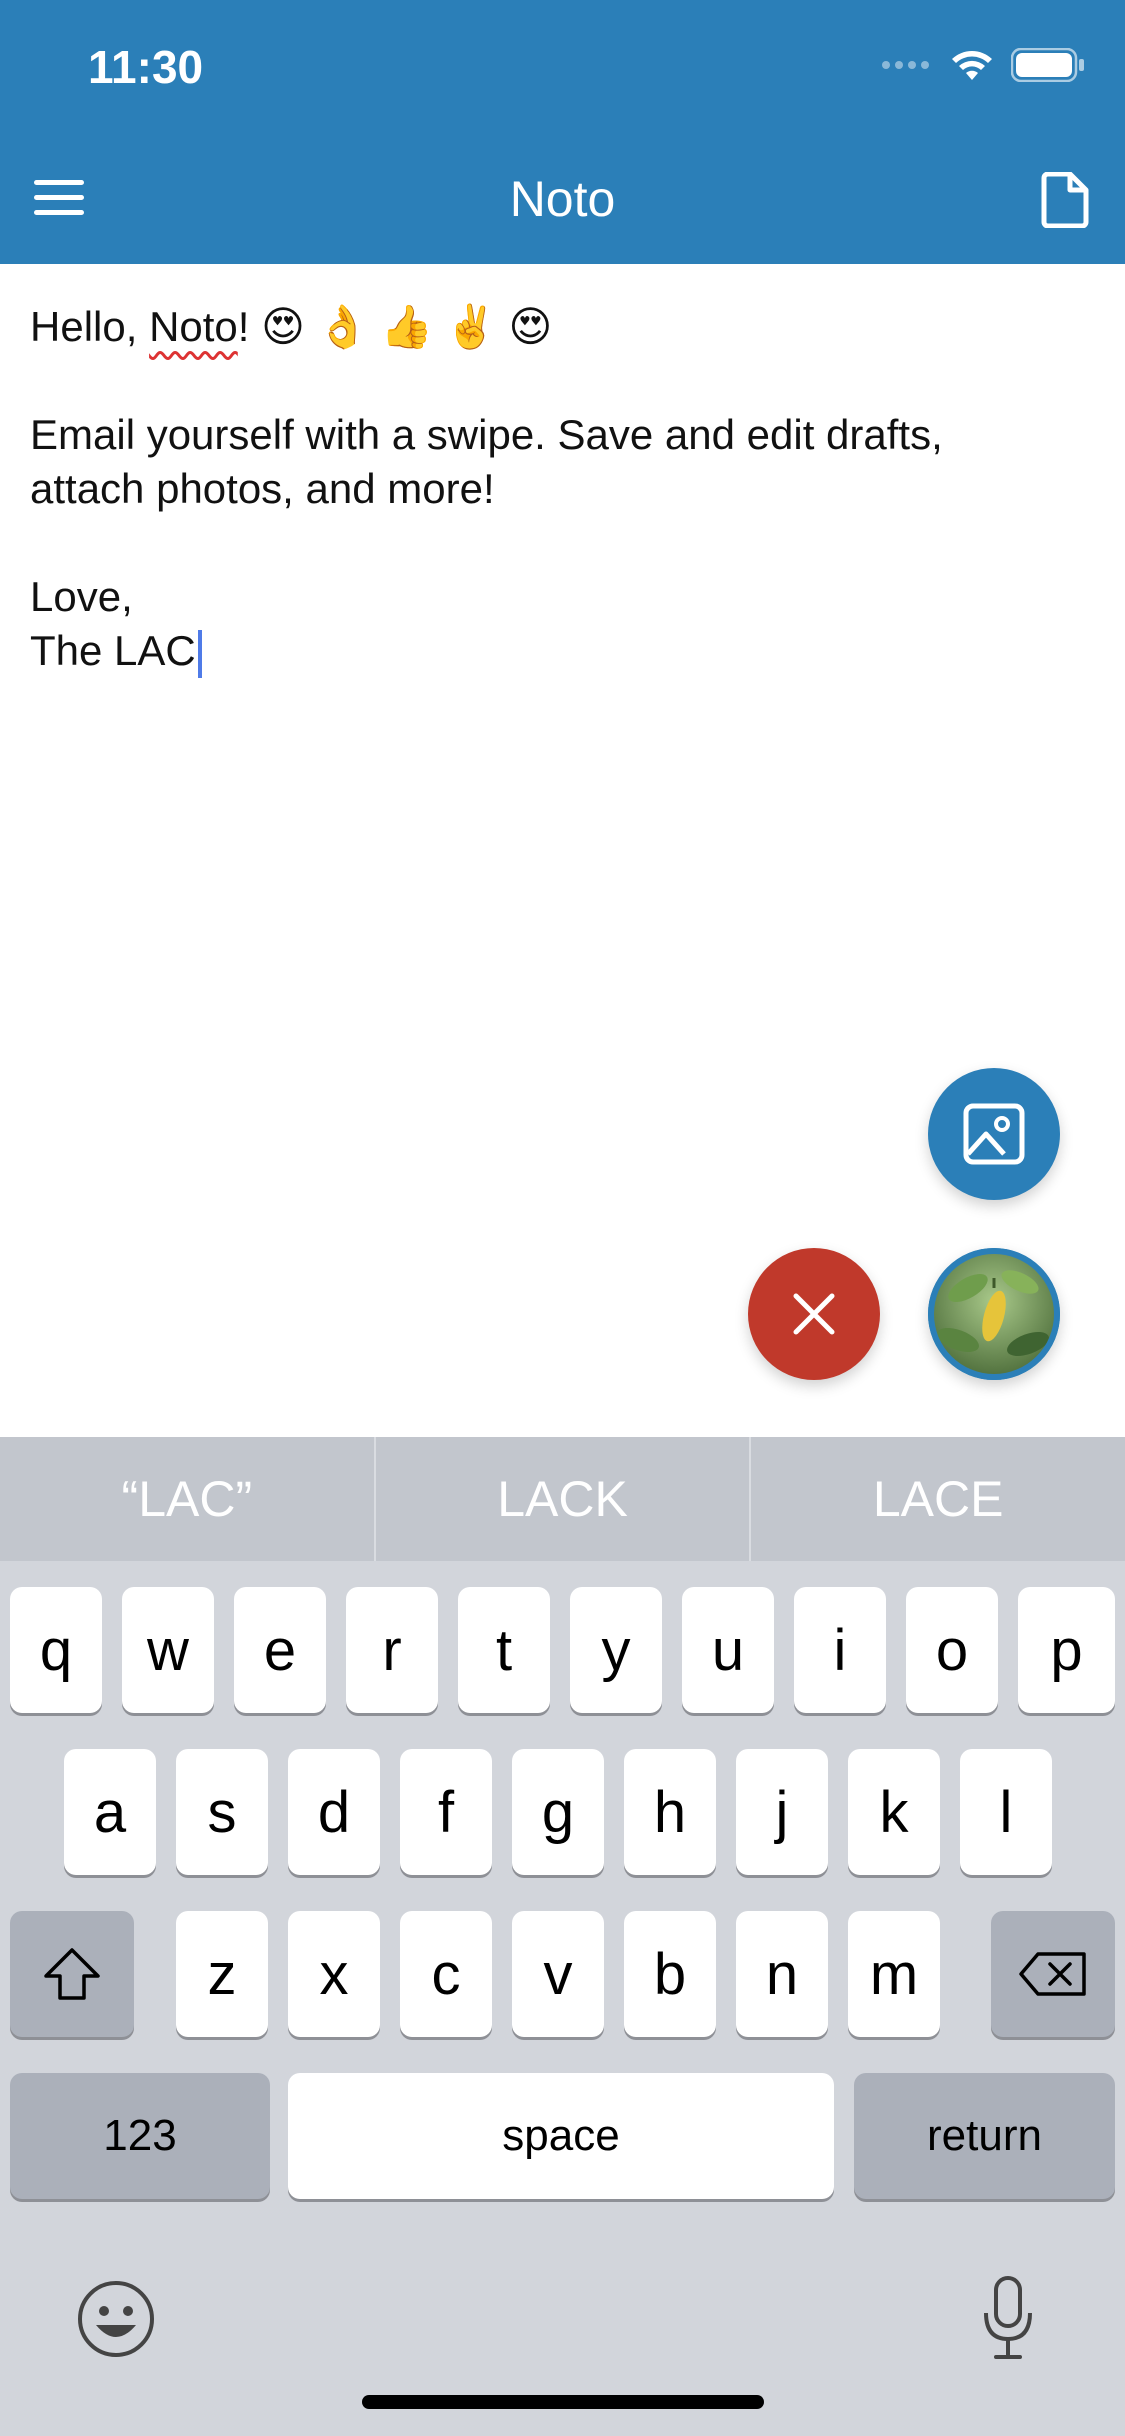 This screenshot has height=2436, width=1125. I want to click on key-k: k, so click(894, 1812).